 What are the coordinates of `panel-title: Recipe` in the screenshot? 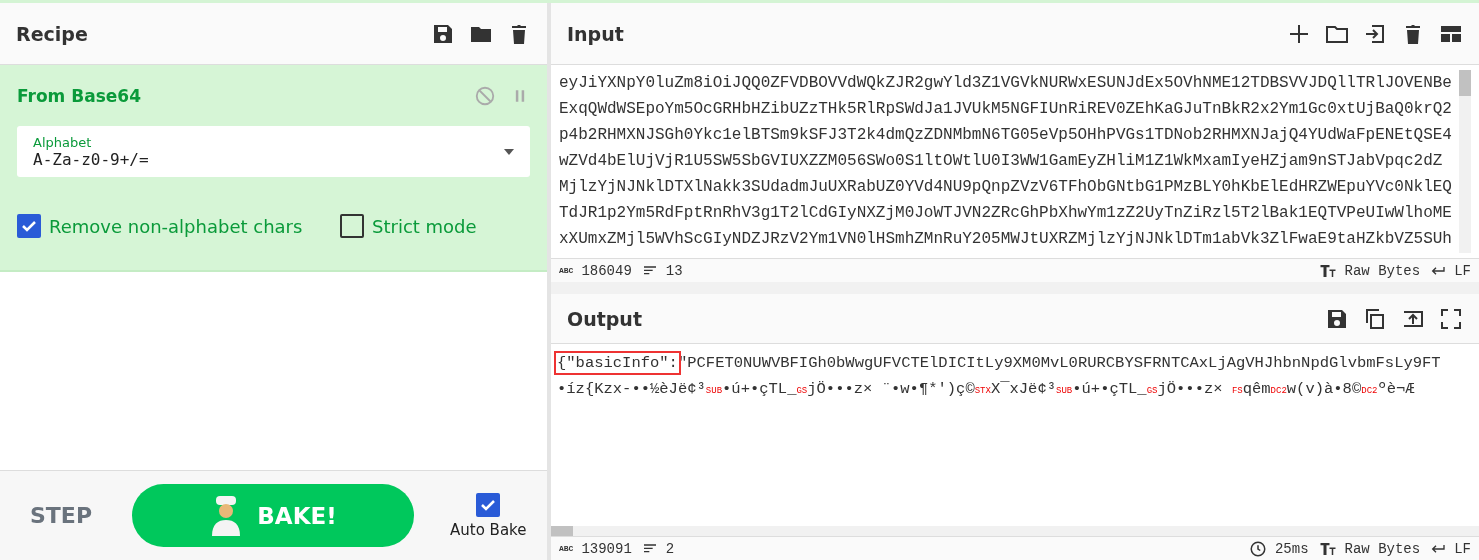 It's located at (52, 33).